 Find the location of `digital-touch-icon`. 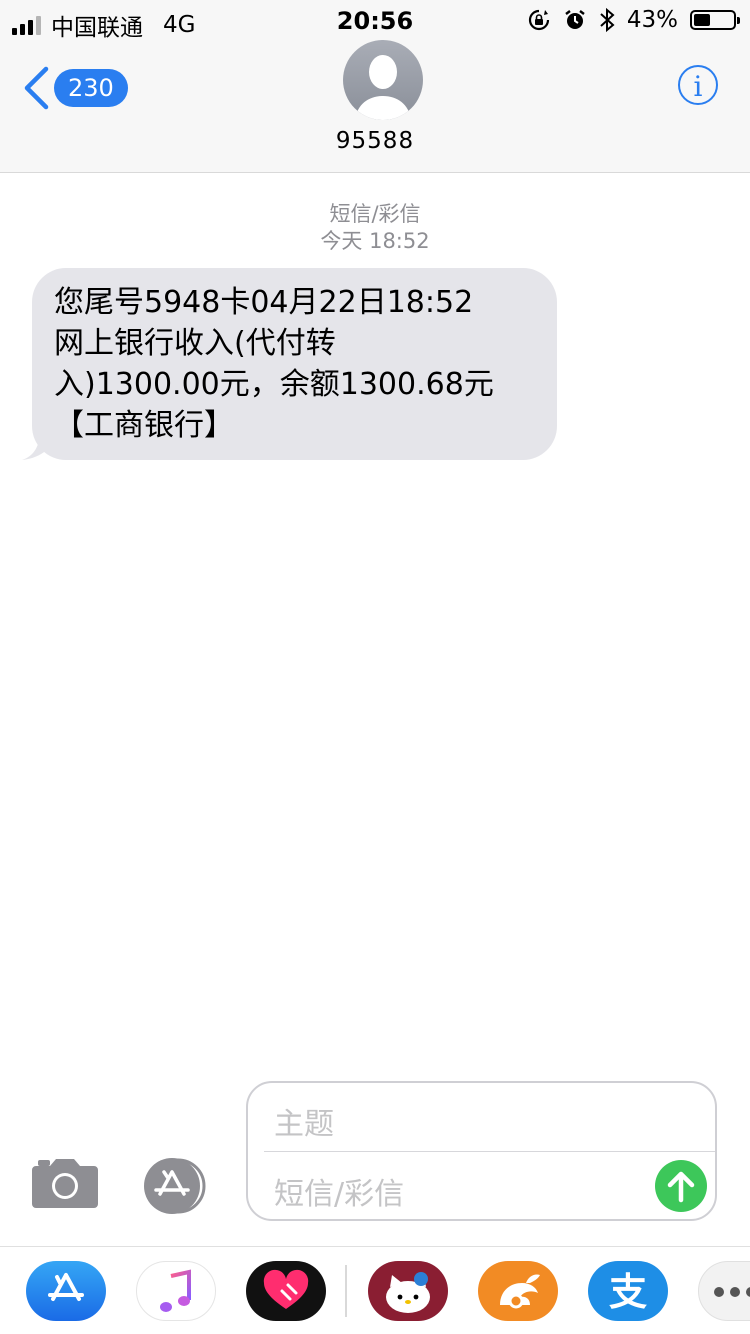

digital-touch-icon is located at coordinates (286, 1291).